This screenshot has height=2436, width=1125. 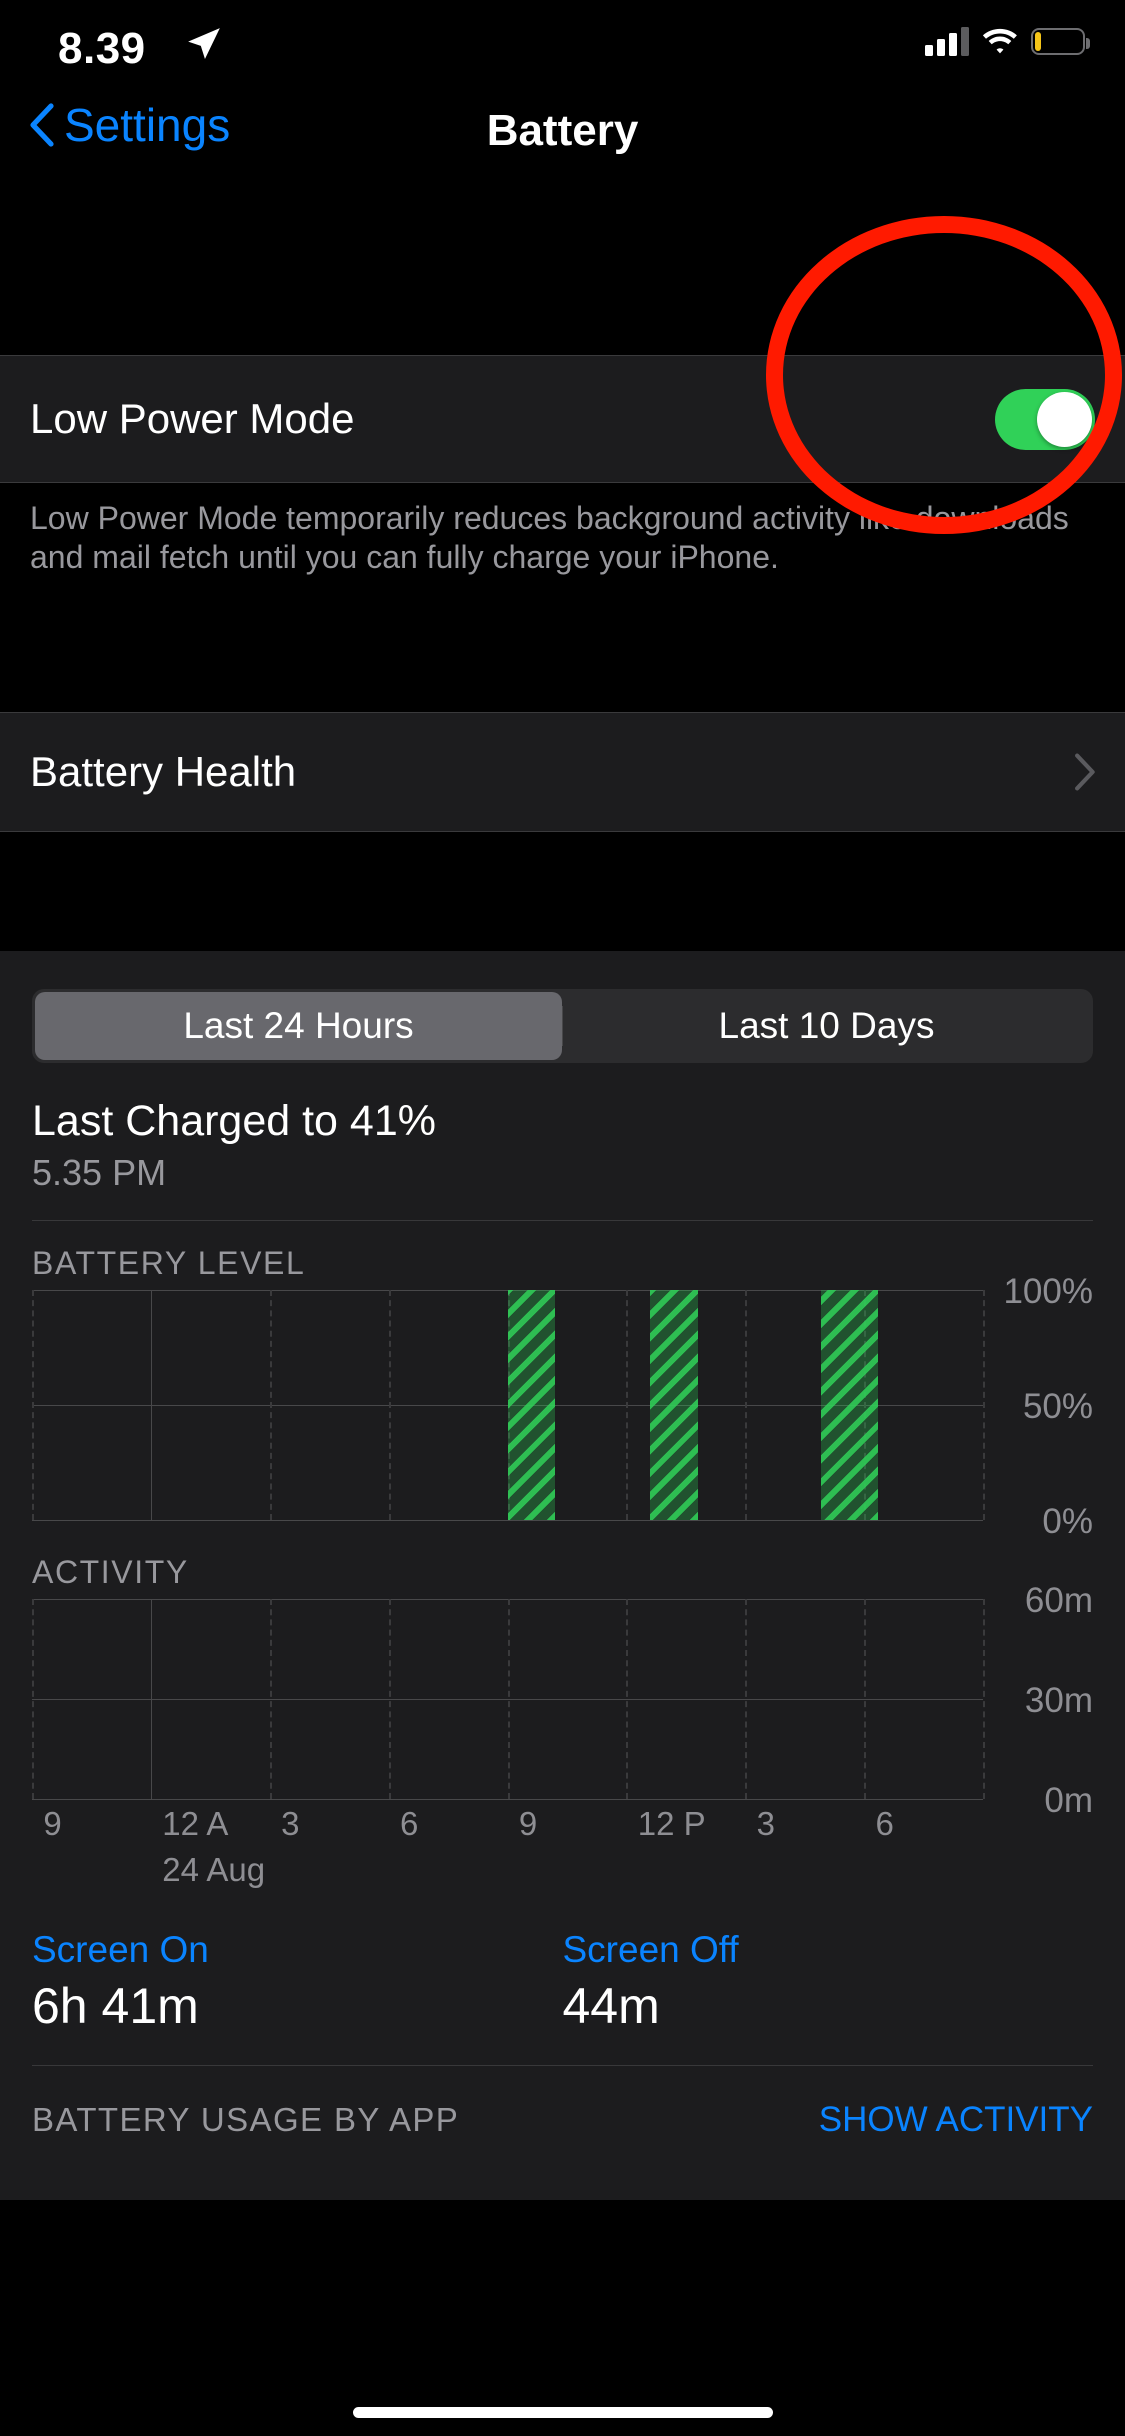 I want to click on show-activity-button: SHOW ACTIVITY, so click(x=956, y=2120).